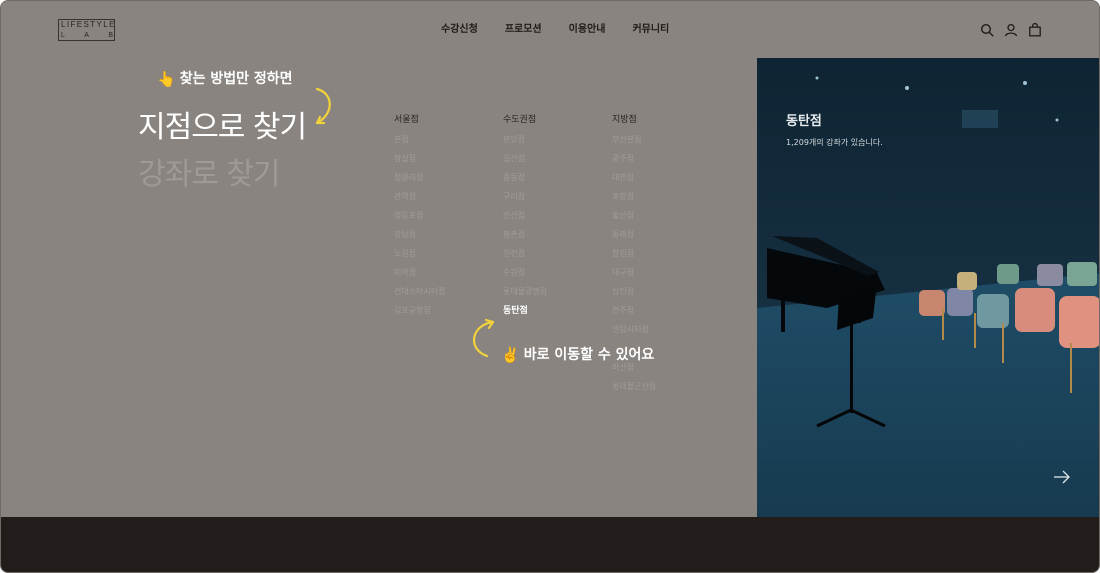 This screenshot has width=1100, height=573. I want to click on hint-choose-method: 👆 찾는 방법만 정하면, so click(224, 79).